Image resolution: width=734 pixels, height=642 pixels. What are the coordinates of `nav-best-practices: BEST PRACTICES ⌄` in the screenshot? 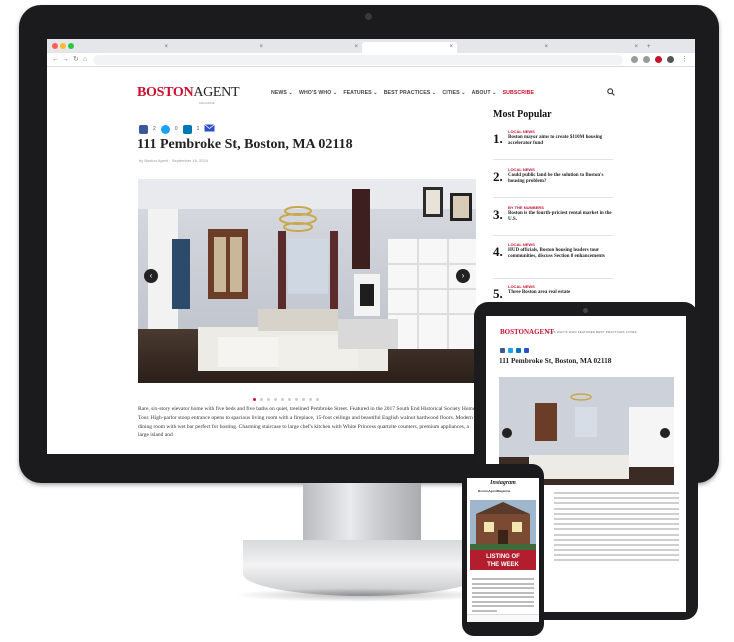 It's located at (410, 93).